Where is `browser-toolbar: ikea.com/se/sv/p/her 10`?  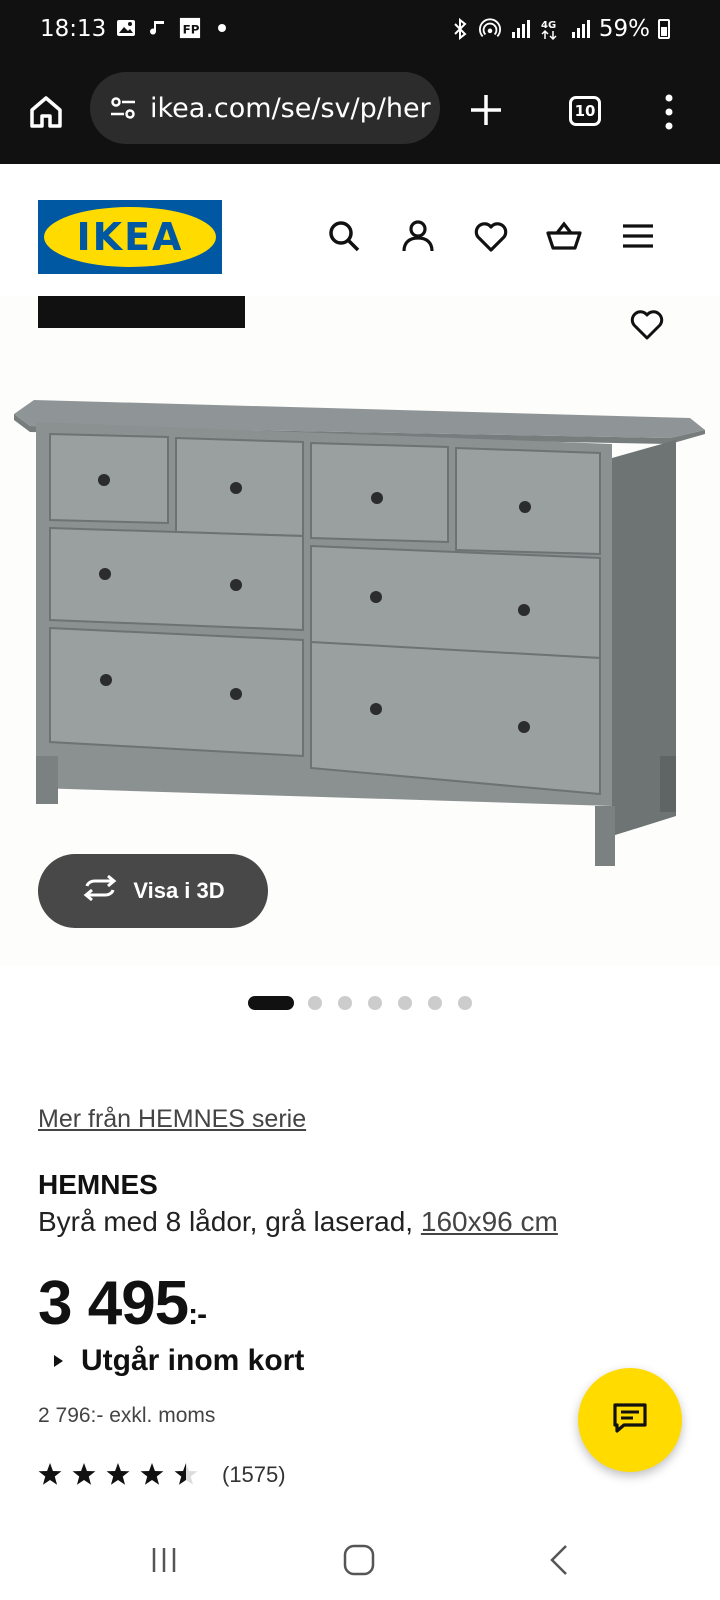
browser-toolbar: ikea.com/se/sv/p/her 10 is located at coordinates (360, 112).